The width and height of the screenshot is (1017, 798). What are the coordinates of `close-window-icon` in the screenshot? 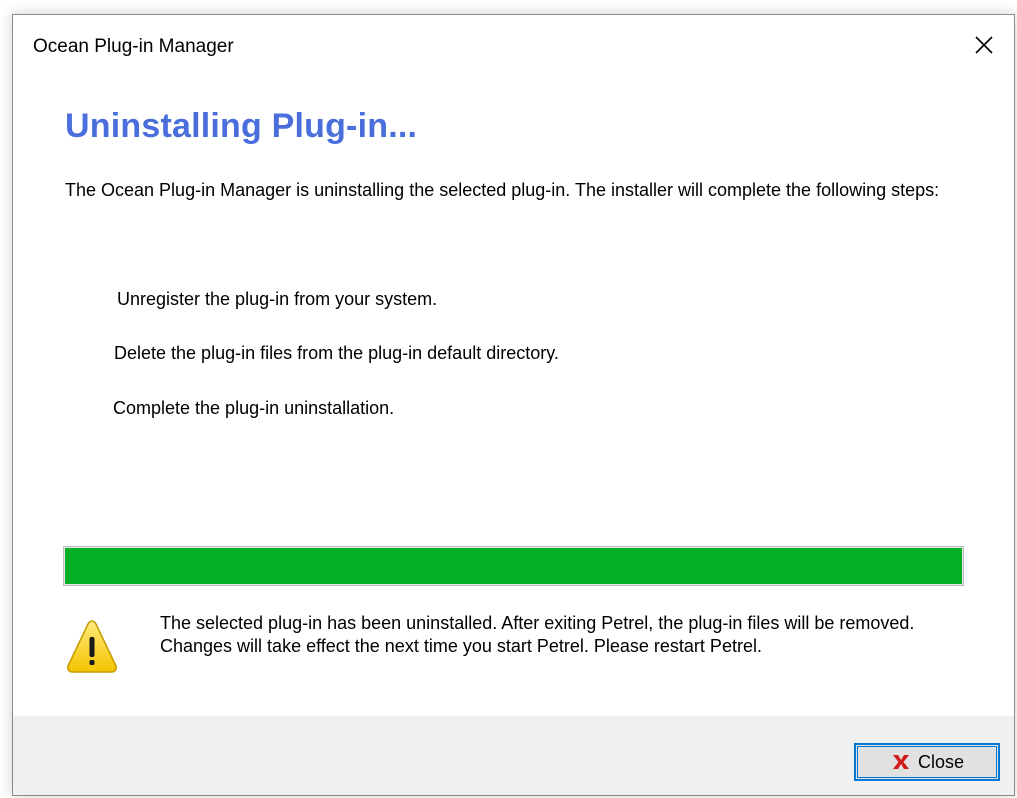 It's located at (984, 45).